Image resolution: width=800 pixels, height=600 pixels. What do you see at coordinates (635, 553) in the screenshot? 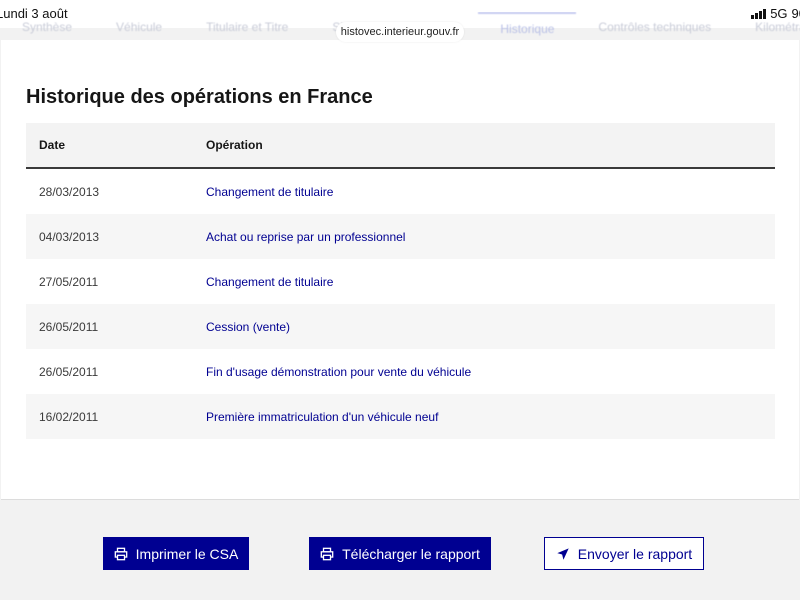
I see `send-report-label: Envoyer le rapport` at bounding box center [635, 553].